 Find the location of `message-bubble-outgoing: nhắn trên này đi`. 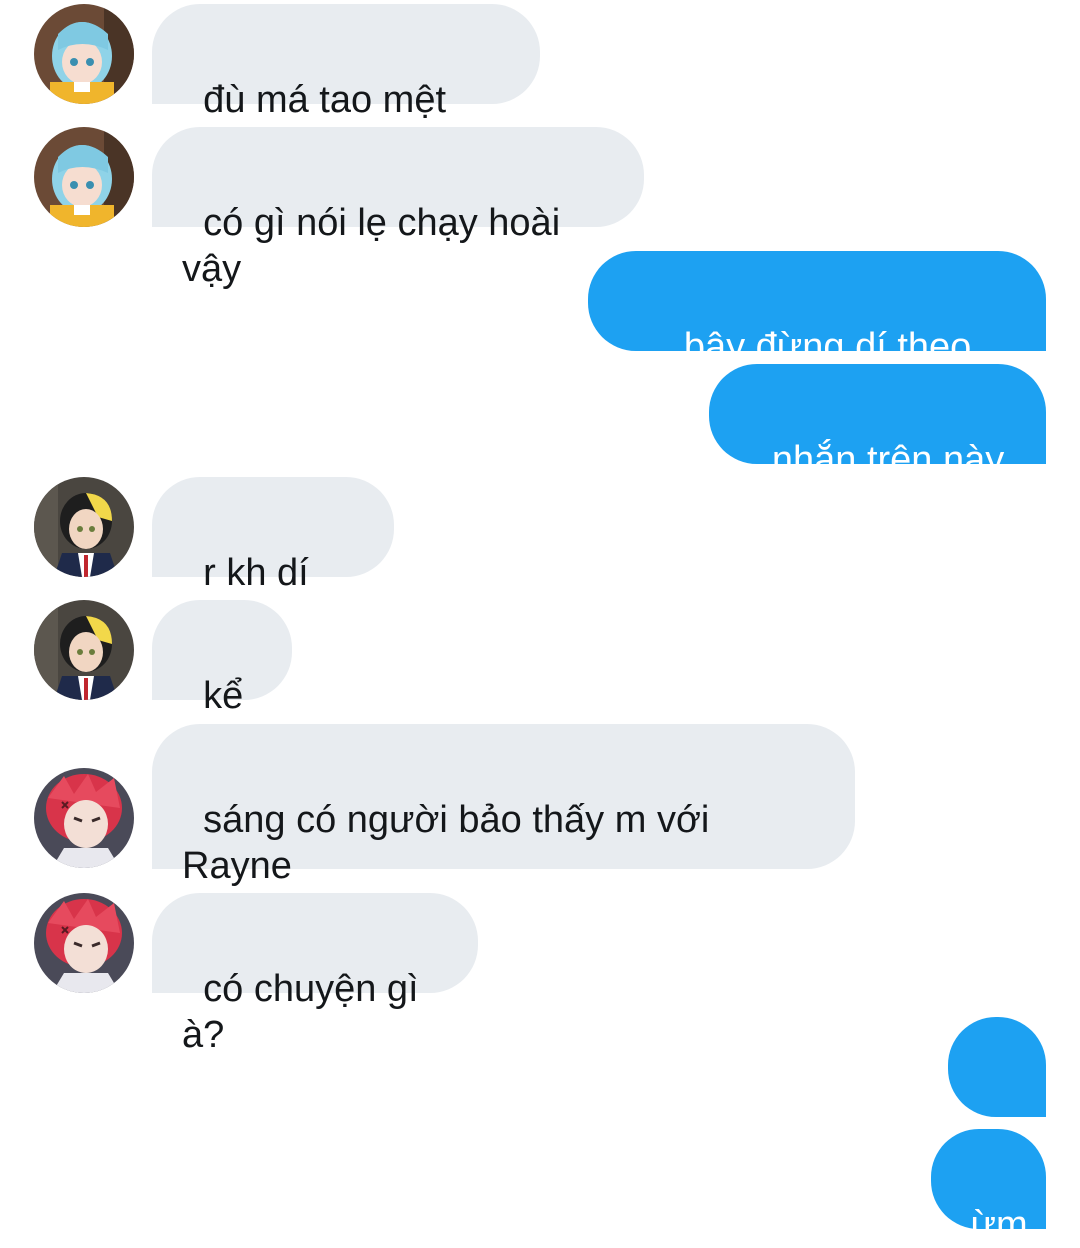

message-bubble-outgoing: nhắn trên này đi is located at coordinates (877, 445).